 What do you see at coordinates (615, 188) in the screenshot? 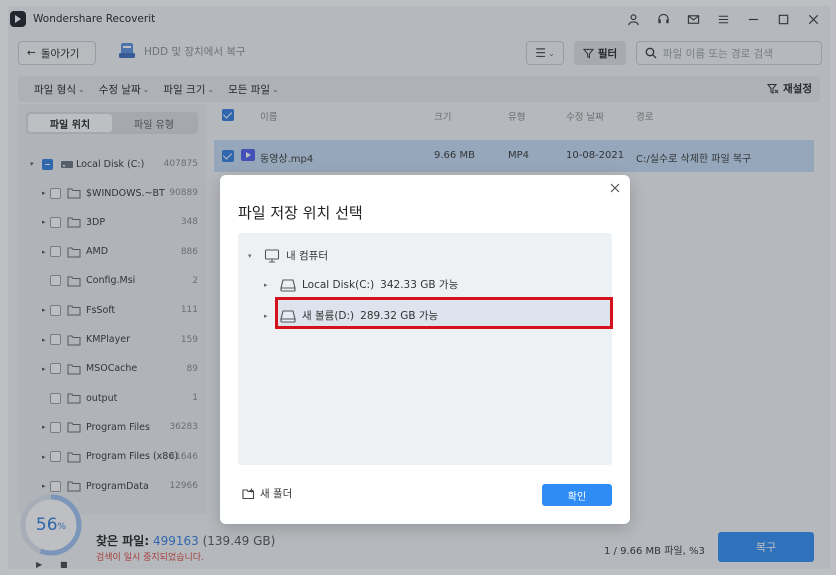
I see `close-icon` at bounding box center [615, 188].